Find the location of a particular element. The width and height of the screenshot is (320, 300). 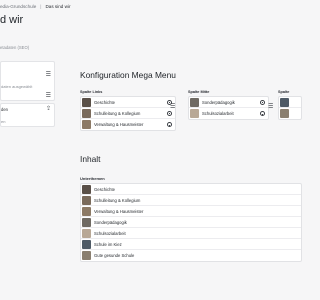

column-right-label: Spalte is located at coordinates (284, 92).